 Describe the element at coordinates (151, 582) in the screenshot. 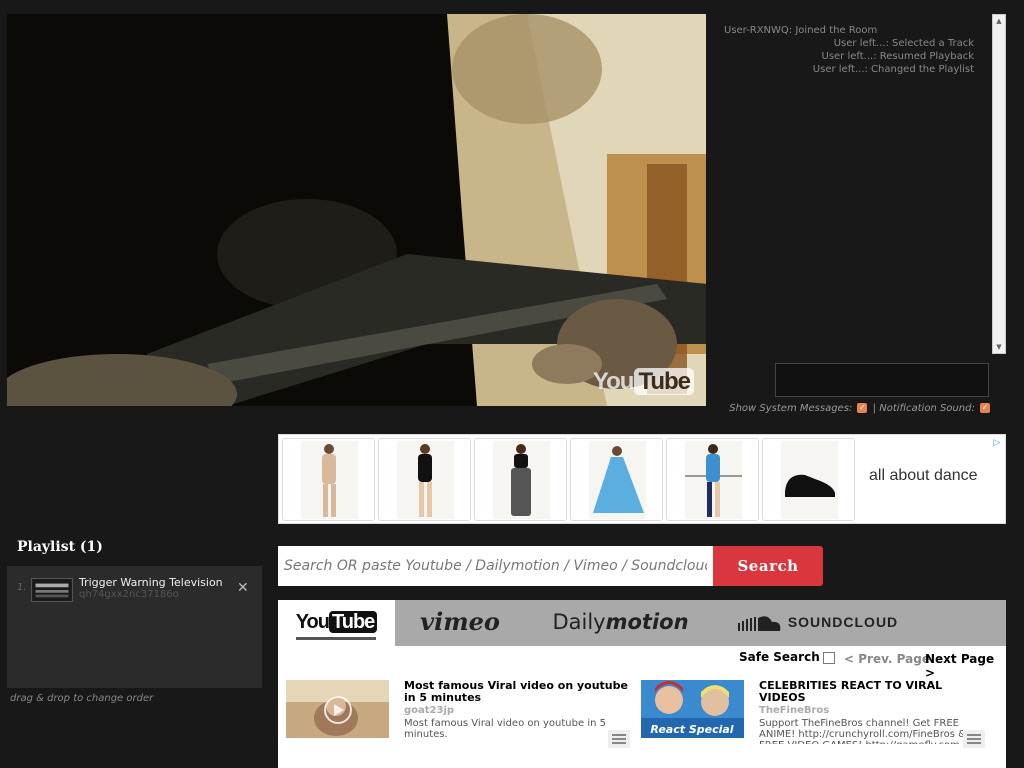

I see `playlist-item-title: Trigger Warning Television` at that location.